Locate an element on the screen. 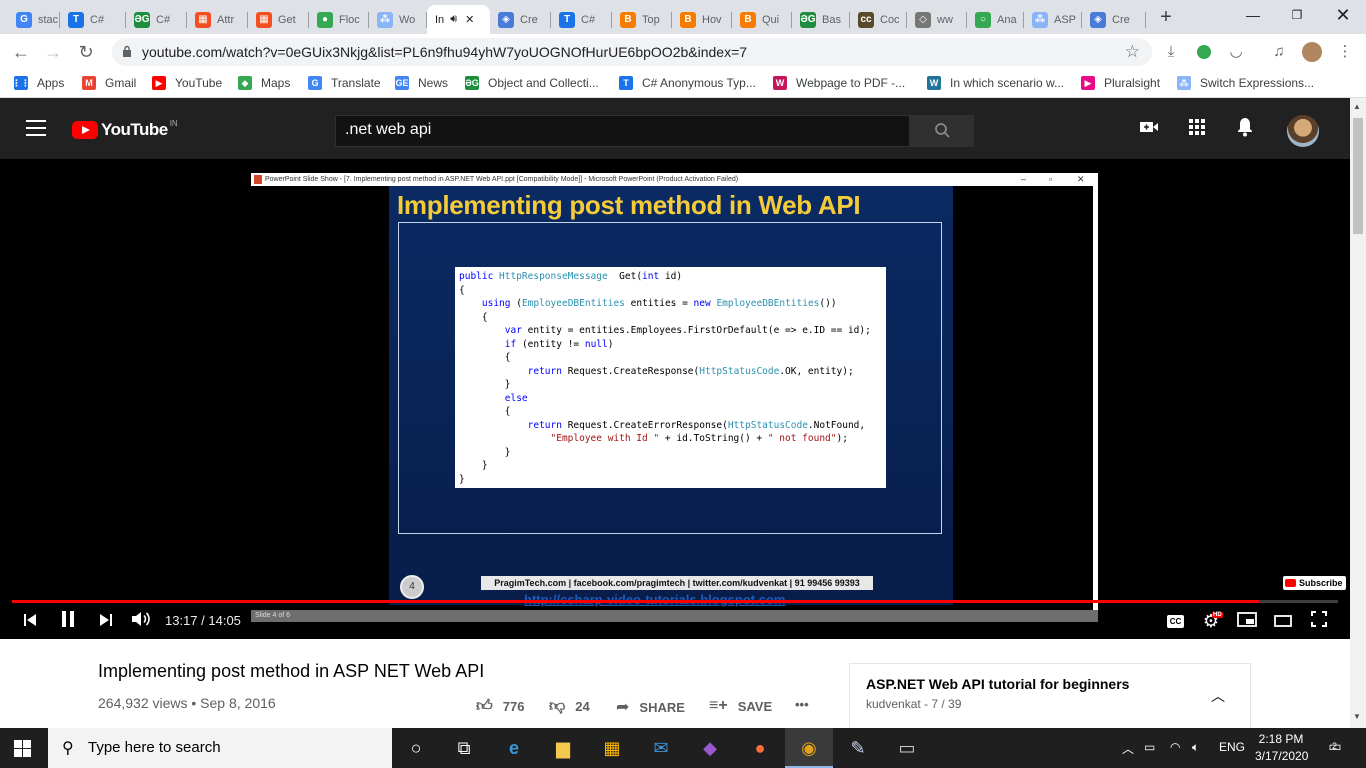  bookmark-item: ▶ YouTube is located at coordinates (187, 83).